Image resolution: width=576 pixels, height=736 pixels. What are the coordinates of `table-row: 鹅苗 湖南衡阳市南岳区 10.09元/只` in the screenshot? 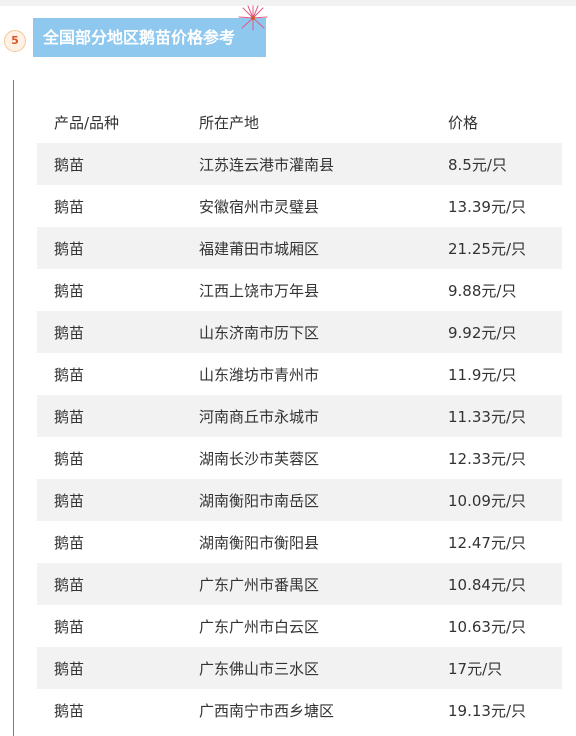 It's located at (299, 500).